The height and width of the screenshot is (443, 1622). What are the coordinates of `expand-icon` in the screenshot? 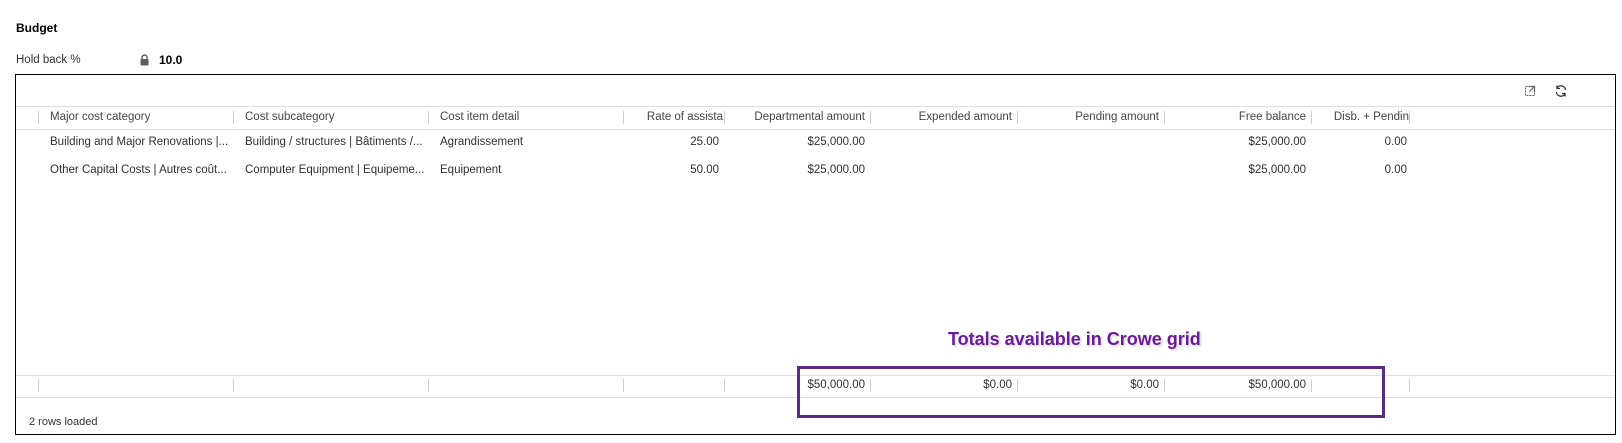 It's located at (1530, 91).